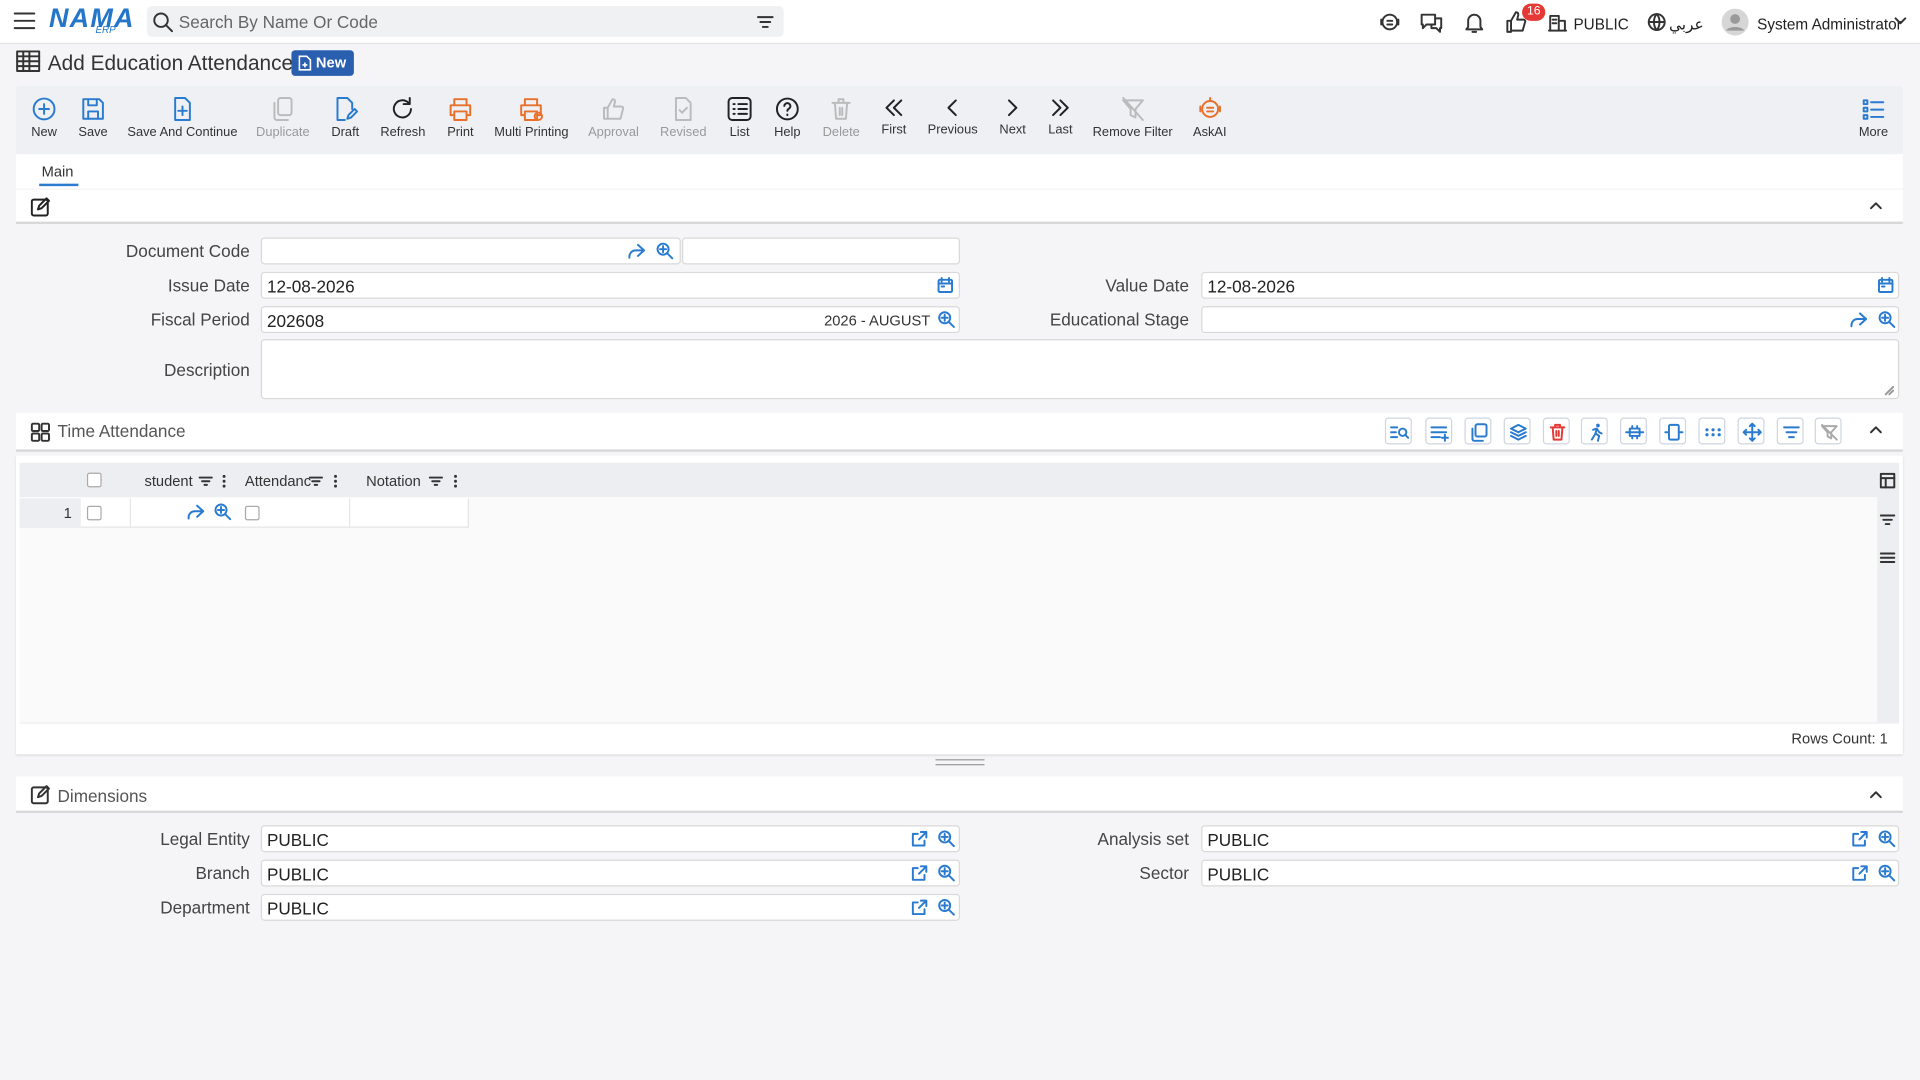 Image resolution: width=1920 pixels, height=1080 pixels. I want to click on nama-logo: NAMA ERP, so click(92, 21).